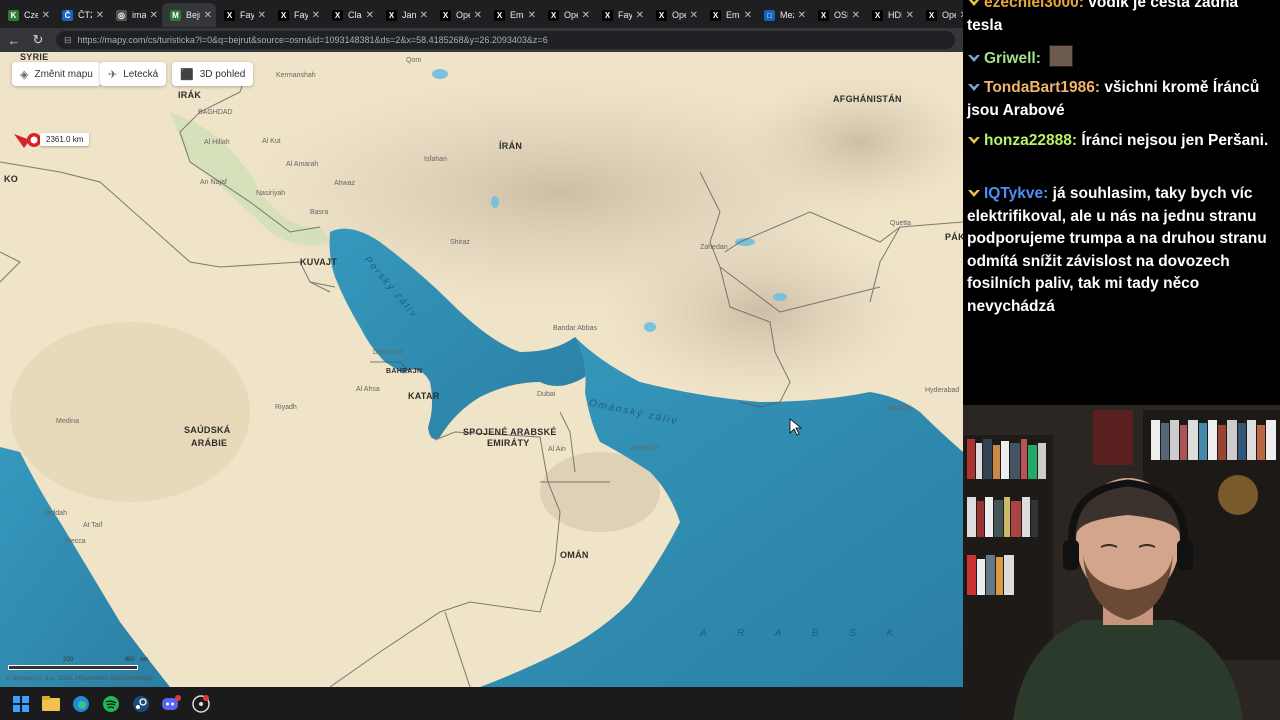 This screenshot has width=1280, height=720. What do you see at coordinates (55, 513) in the screenshot?
I see `city-jeddah: Jeddah` at bounding box center [55, 513].